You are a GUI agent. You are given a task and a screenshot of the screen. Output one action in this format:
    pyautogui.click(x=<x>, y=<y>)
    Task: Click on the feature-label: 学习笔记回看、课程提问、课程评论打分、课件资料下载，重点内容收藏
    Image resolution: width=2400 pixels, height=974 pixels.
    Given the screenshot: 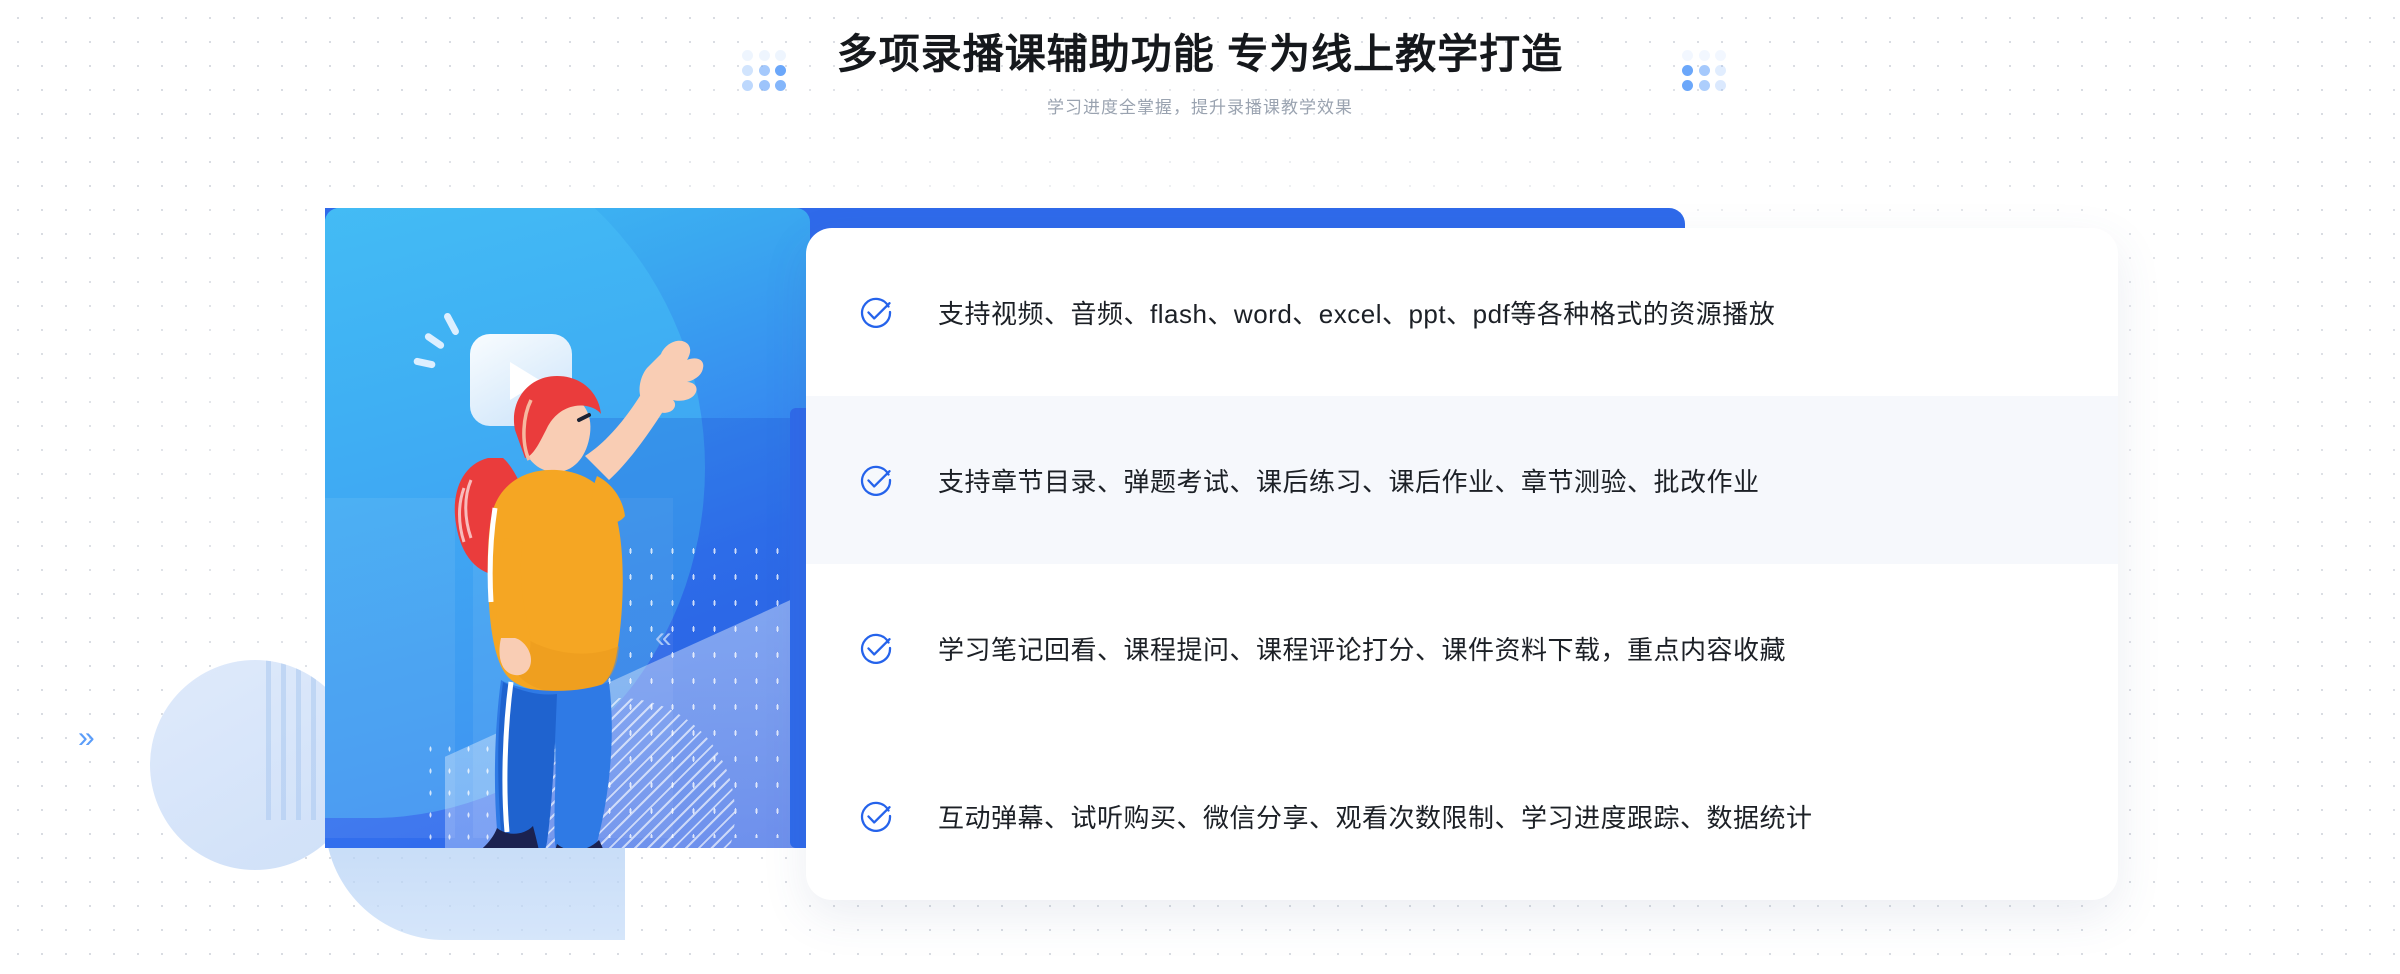 What is the action you would take?
    pyautogui.click(x=1362, y=649)
    